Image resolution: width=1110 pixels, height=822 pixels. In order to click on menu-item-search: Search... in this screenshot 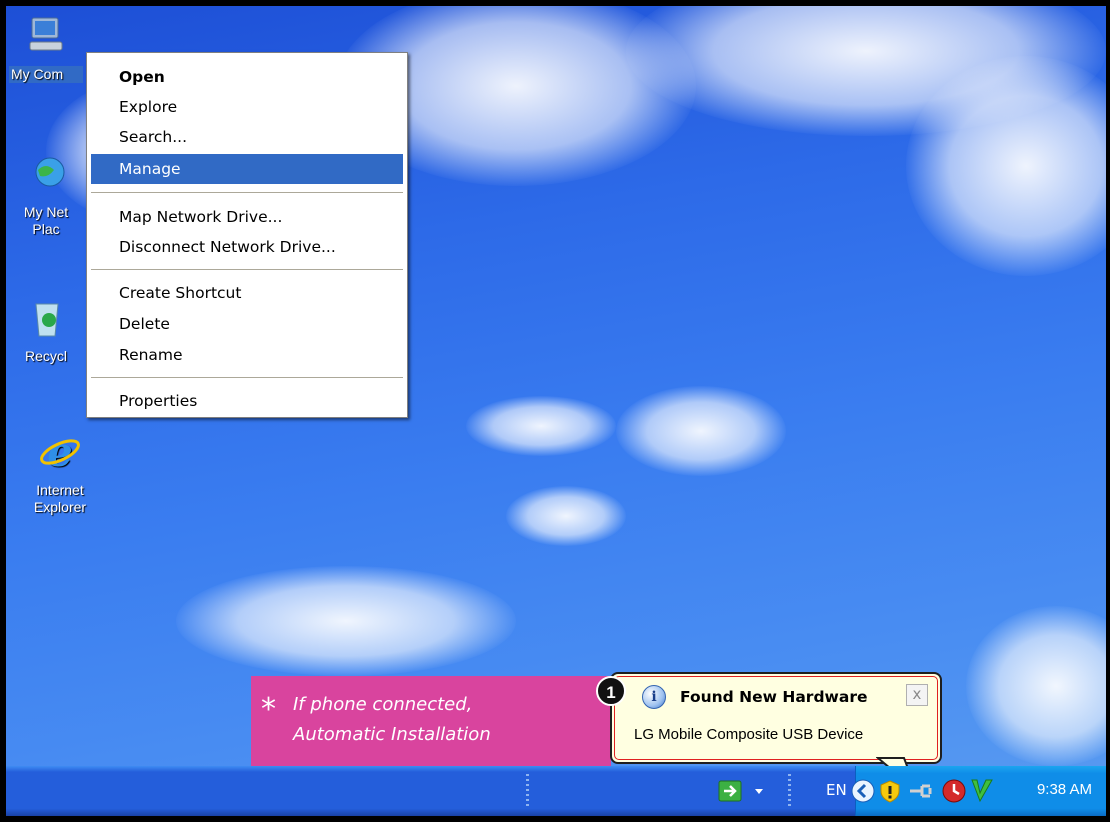, I will do `click(247, 137)`.